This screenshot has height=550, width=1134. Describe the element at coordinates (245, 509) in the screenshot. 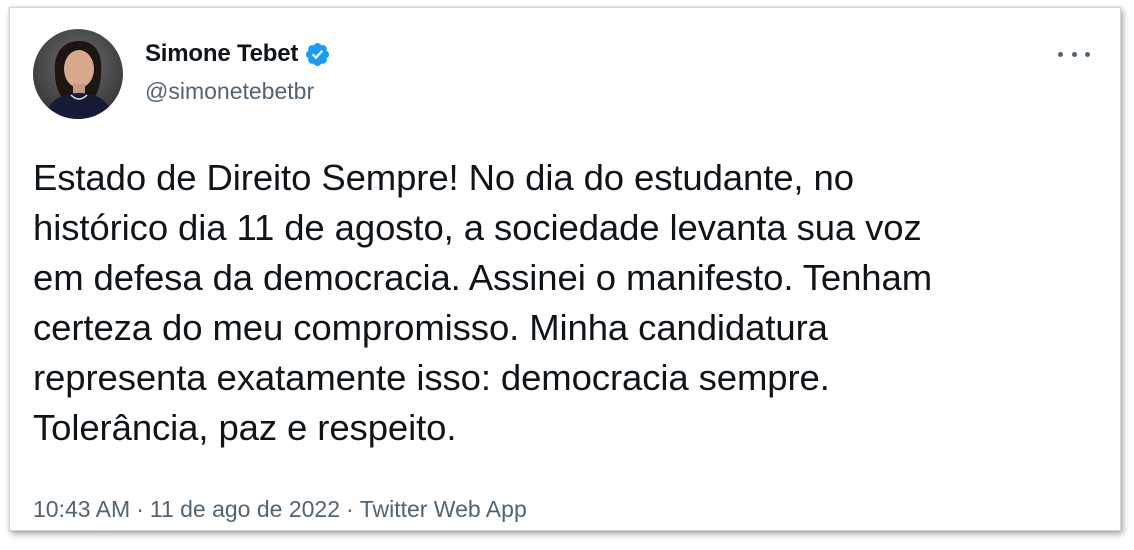

I see `tweet-date: 11 de ago de 2022` at that location.